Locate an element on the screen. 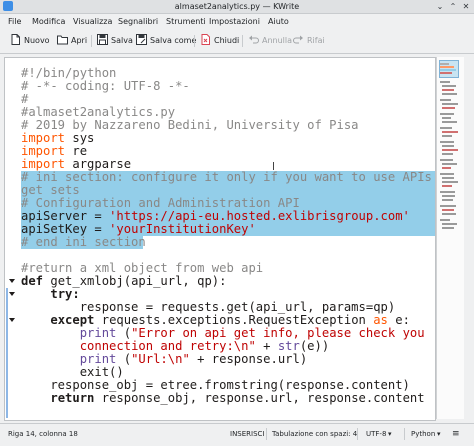 The height and width of the screenshot is (446, 474). vertical-scrollbar is located at coordinates (468, 238).